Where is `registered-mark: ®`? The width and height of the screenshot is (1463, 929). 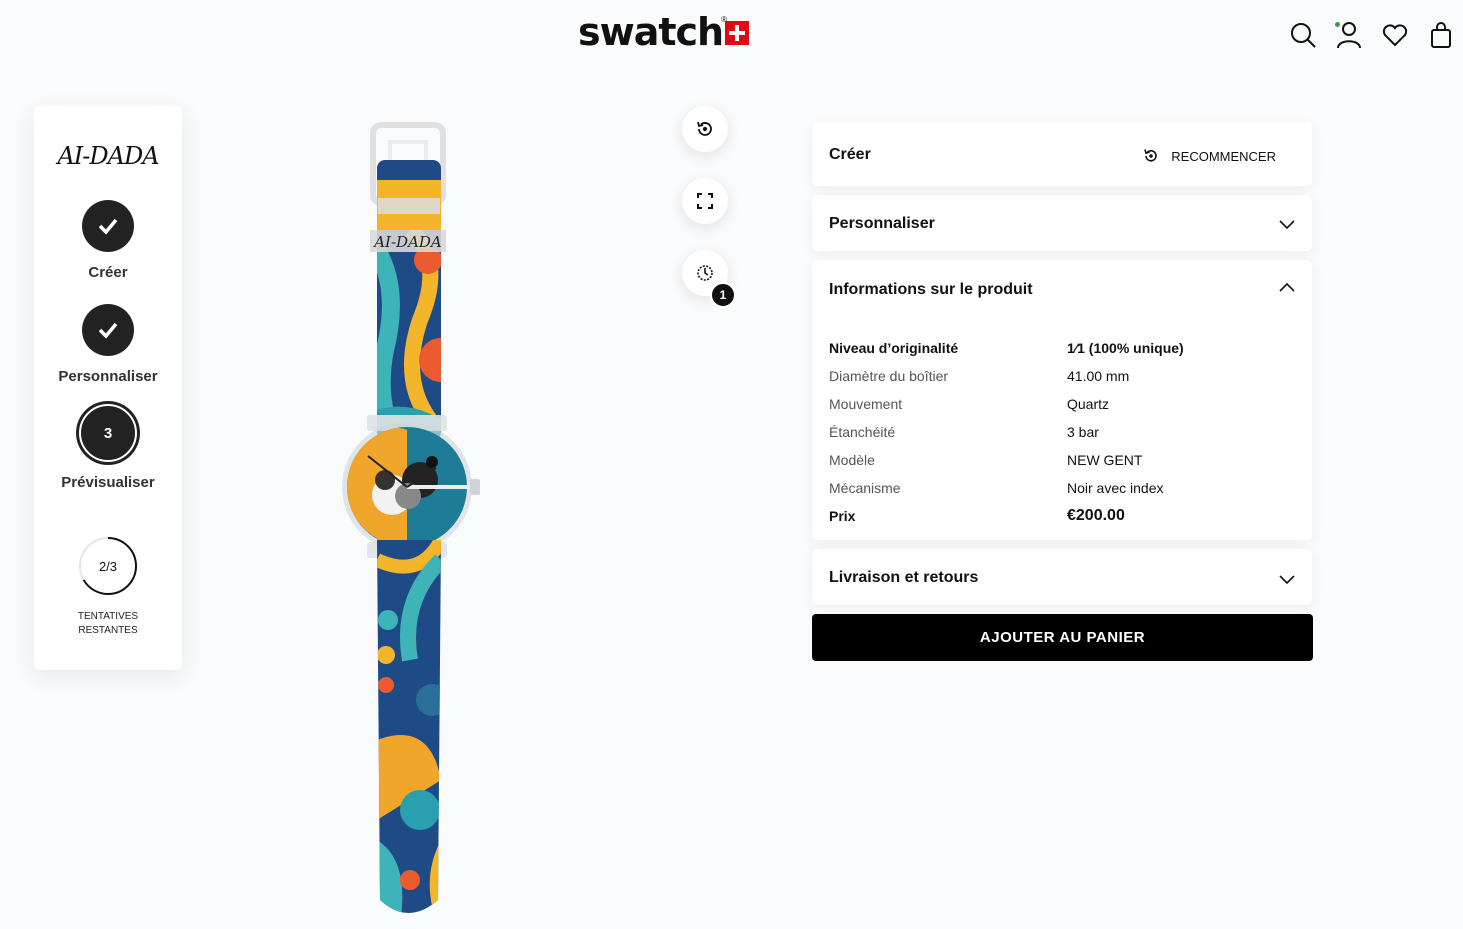 registered-mark: ® is located at coordinates (724, 19).